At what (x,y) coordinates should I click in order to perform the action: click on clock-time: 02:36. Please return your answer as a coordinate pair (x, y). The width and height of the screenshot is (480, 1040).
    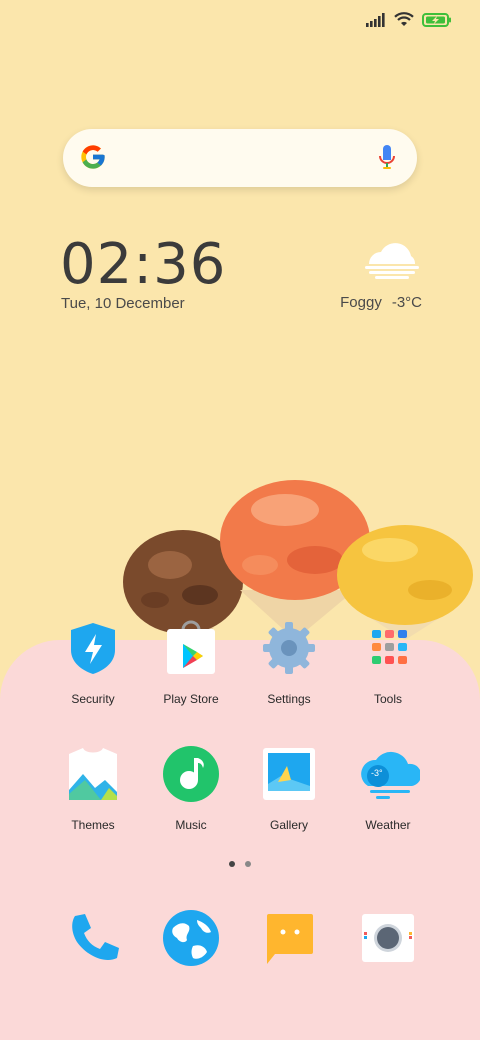
    Looking at the image, I should click on (143, 264).